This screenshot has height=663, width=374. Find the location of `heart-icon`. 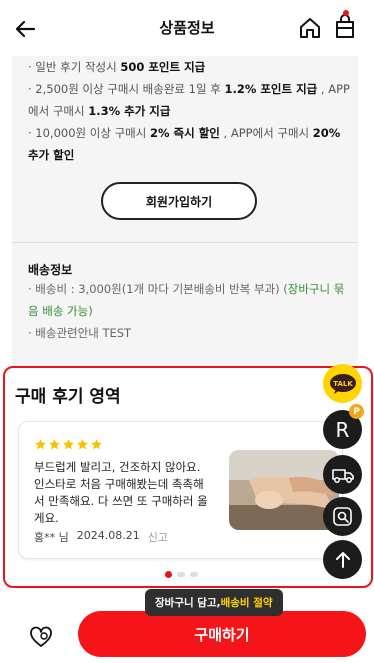

heart-icon is located at coordinates (41, 636).